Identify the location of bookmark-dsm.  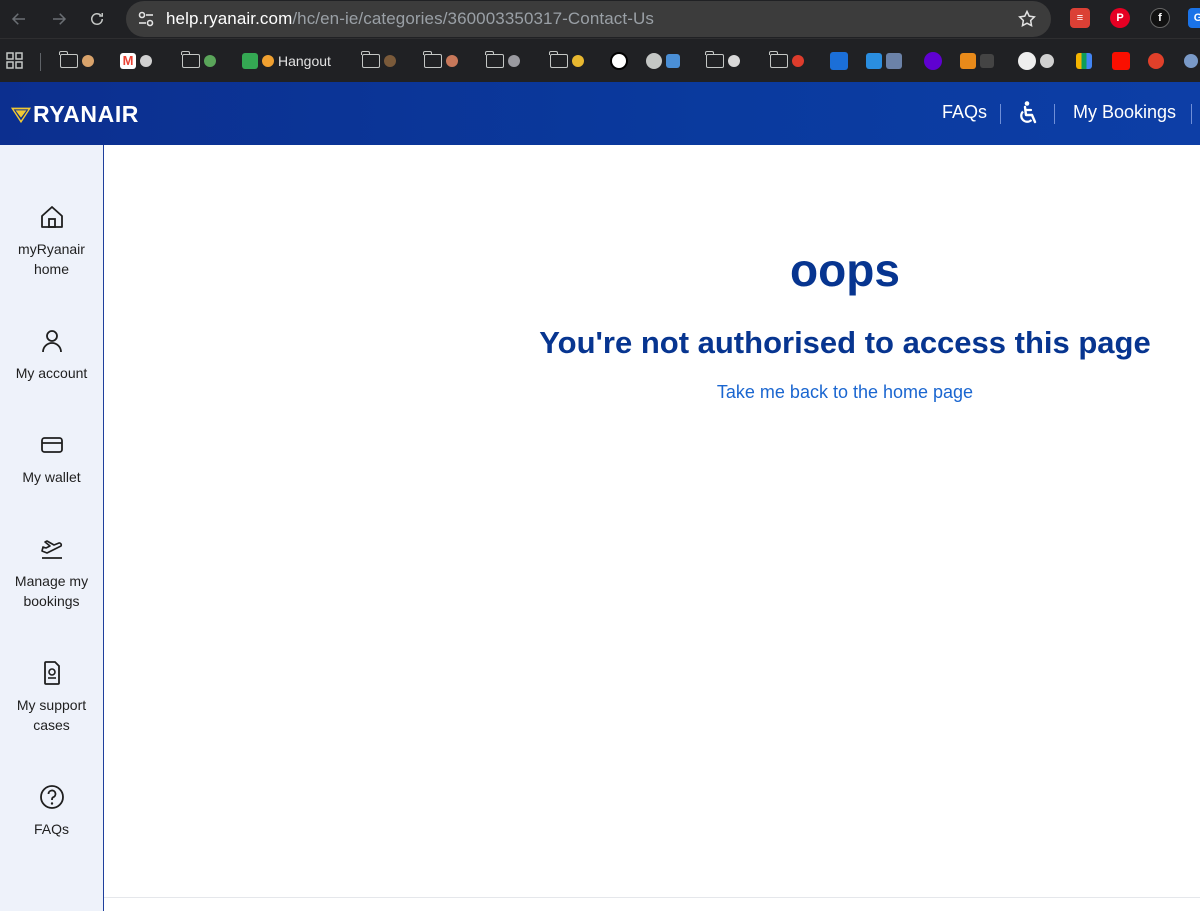
(839, 61).